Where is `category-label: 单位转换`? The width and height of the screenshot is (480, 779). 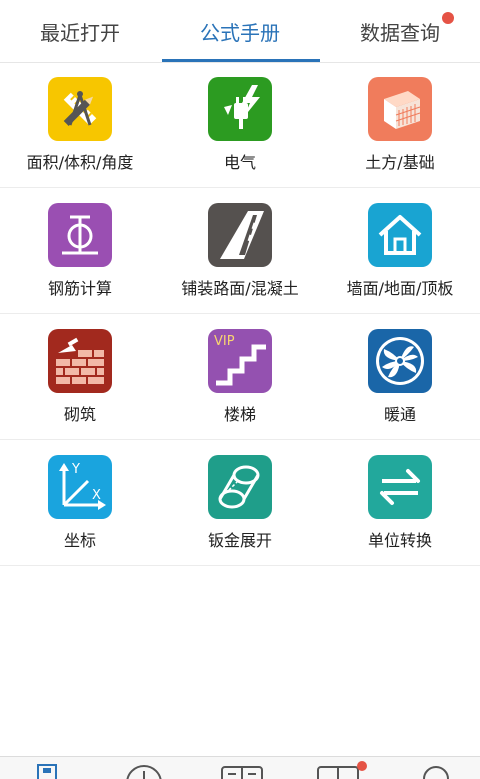
category-label: 单位转换 is located at coordinates (399, 540).